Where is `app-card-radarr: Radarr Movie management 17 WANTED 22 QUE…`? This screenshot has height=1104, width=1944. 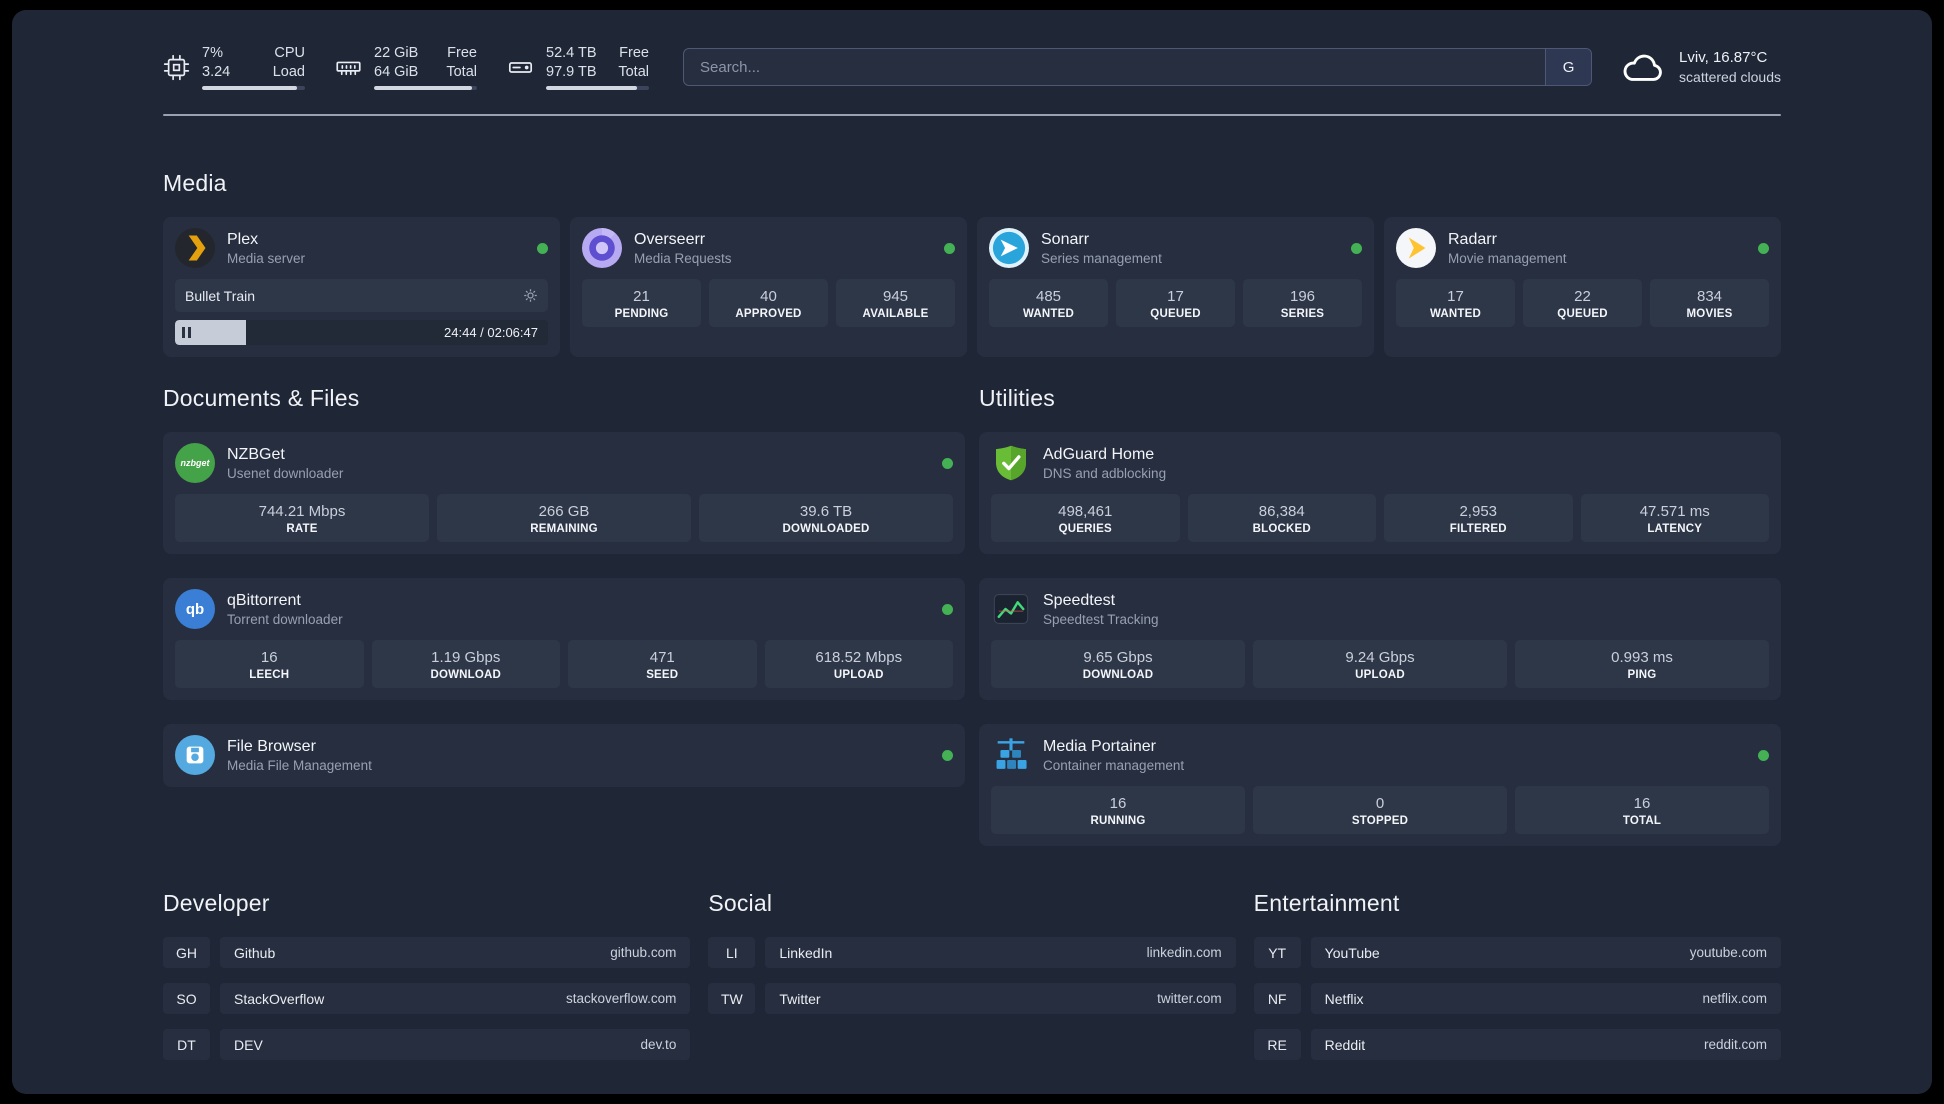 app-card-radarr: Radarr Movie management 17 WANTED 22 QUE… is located at coordinates (1582, 287).